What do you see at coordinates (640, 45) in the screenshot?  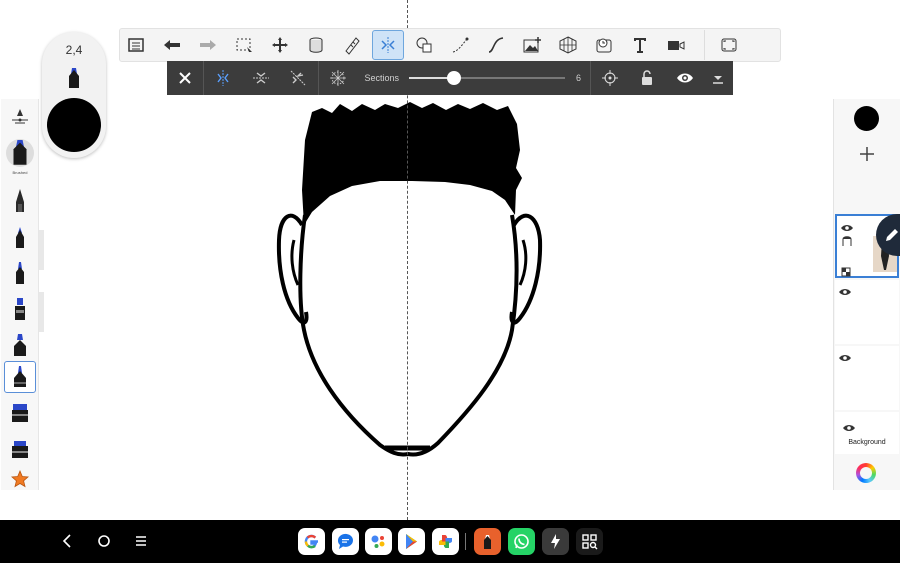 I see `text-icon` at bounding box center [640, 45].